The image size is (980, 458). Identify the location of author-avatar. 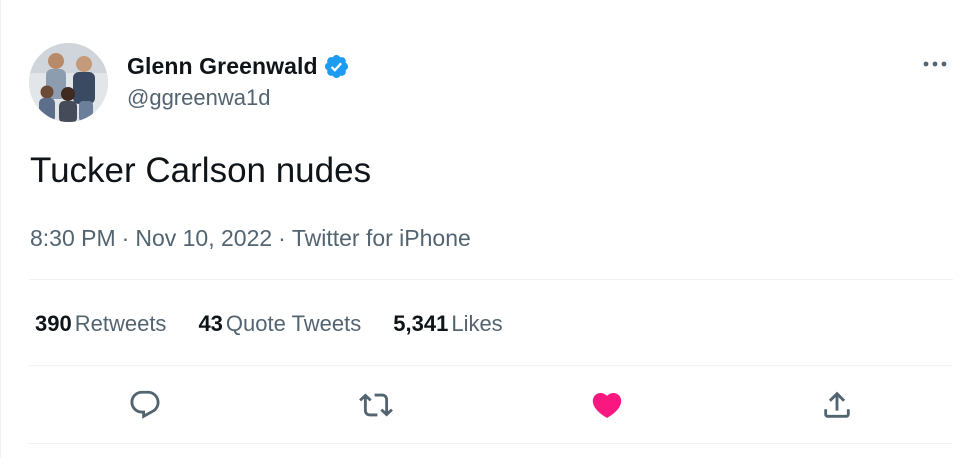
(68, 82).